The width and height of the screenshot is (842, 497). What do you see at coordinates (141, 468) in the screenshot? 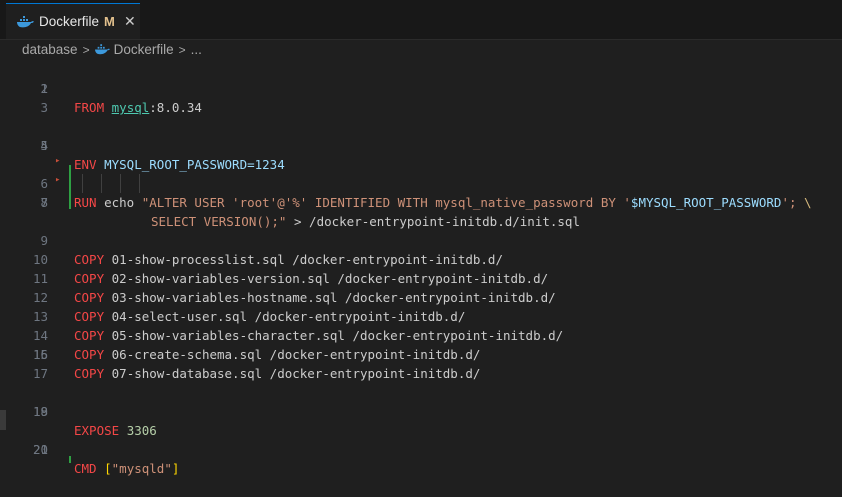
I see `string: "mysqld"` at bounding box center [141, 468].